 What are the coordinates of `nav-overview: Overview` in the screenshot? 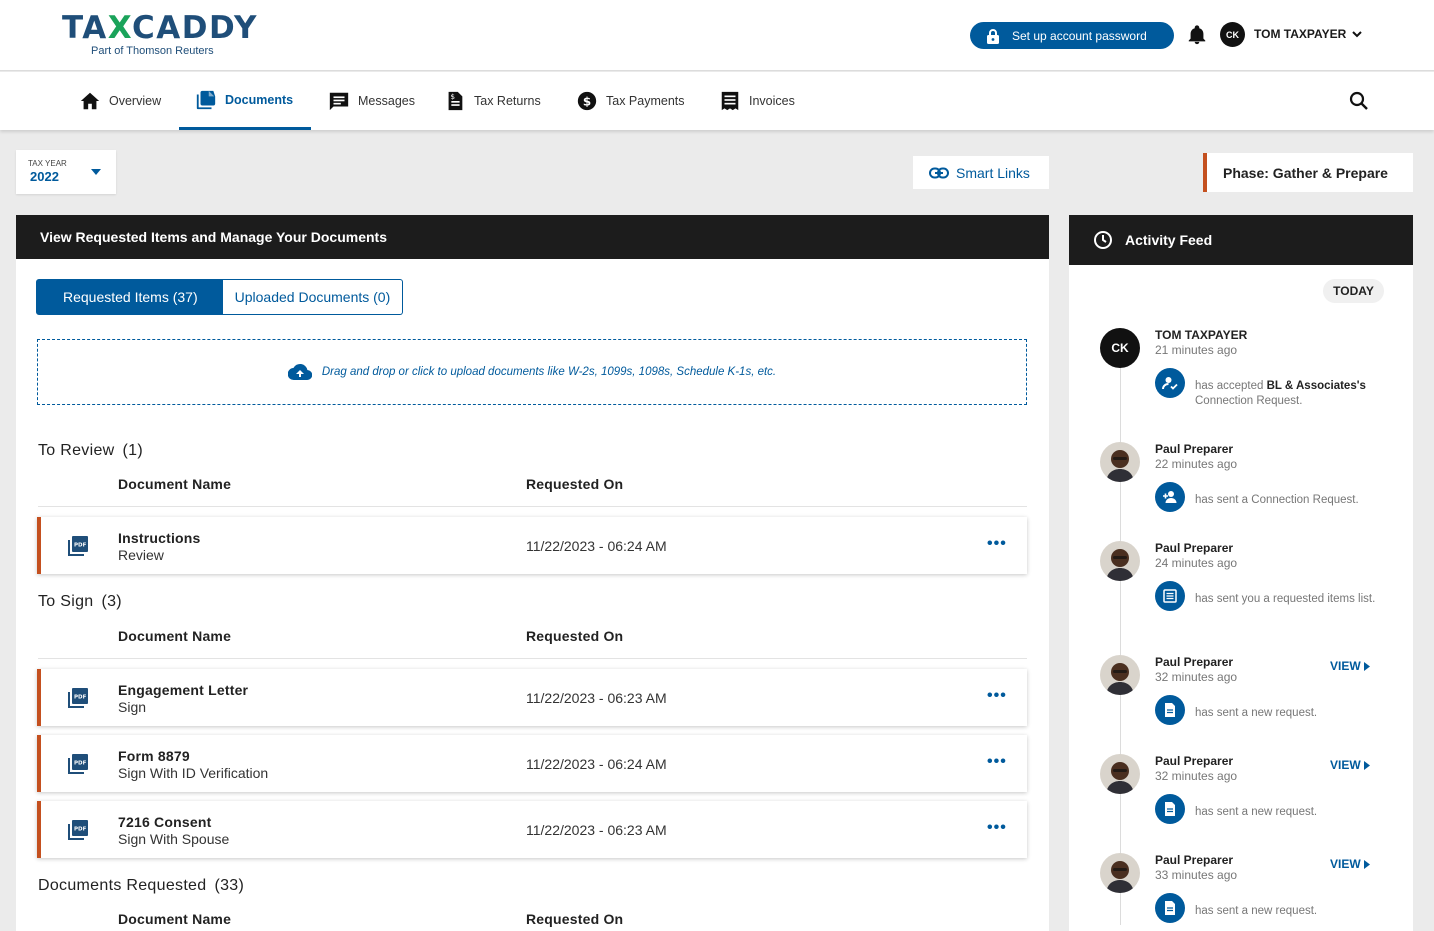 It's located at (120, 101).